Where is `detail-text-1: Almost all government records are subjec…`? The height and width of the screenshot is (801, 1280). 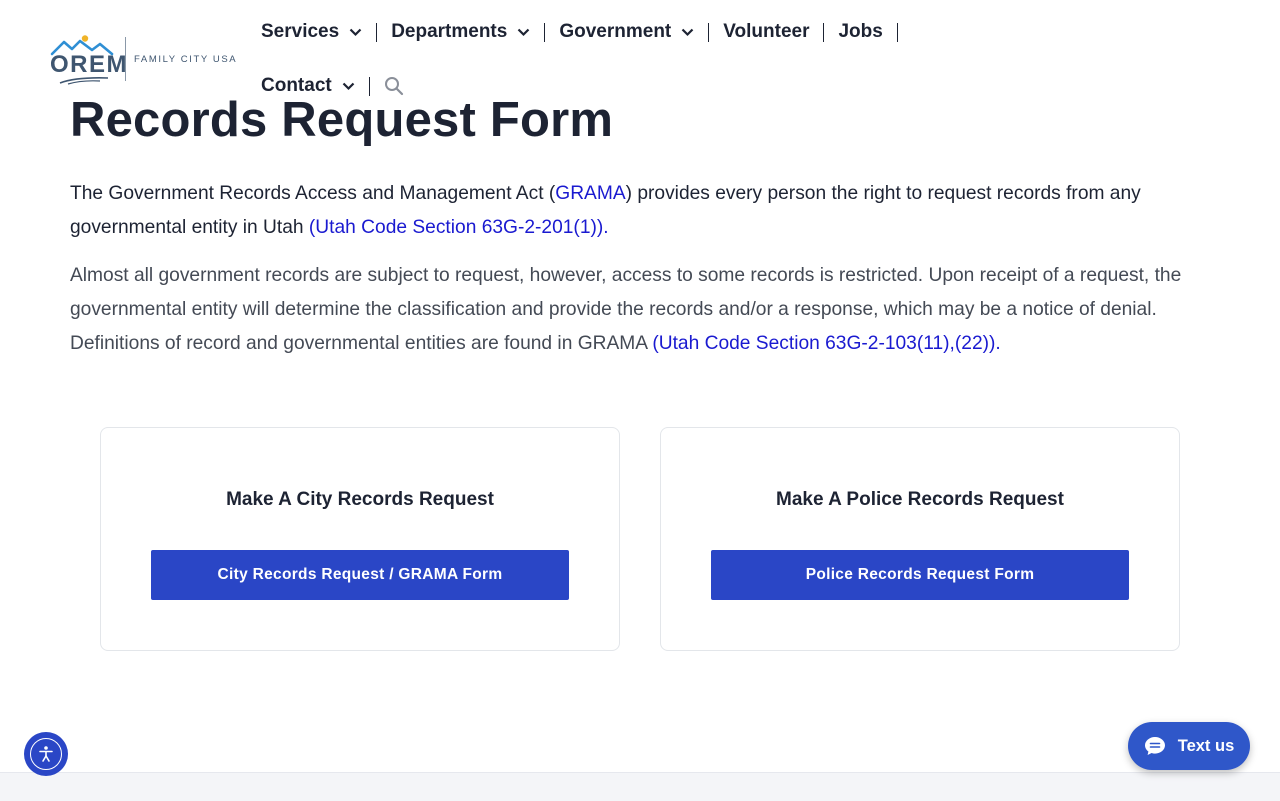 detail-text-1: Almost all government records are subjec… is located at coordinates (626, 309).